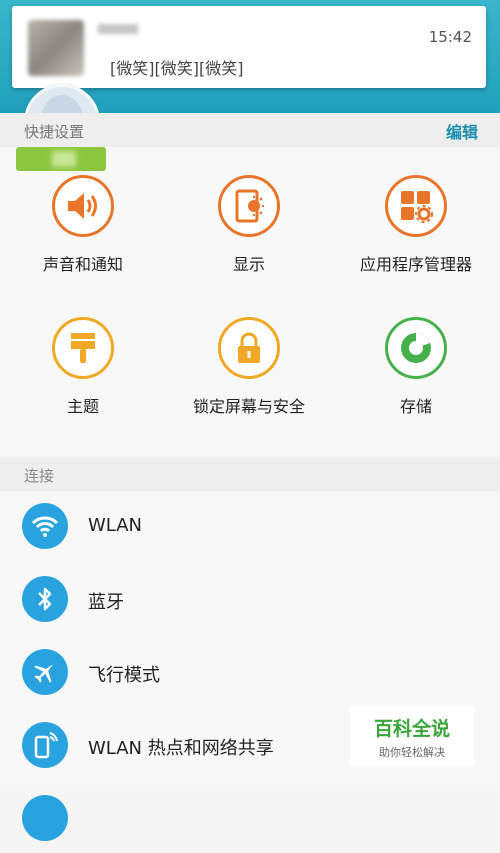 This screenshot has height=853, width=500. Describe the element at coordinates (83, 348) in the screenshot. I see `brush-icon` at that location.